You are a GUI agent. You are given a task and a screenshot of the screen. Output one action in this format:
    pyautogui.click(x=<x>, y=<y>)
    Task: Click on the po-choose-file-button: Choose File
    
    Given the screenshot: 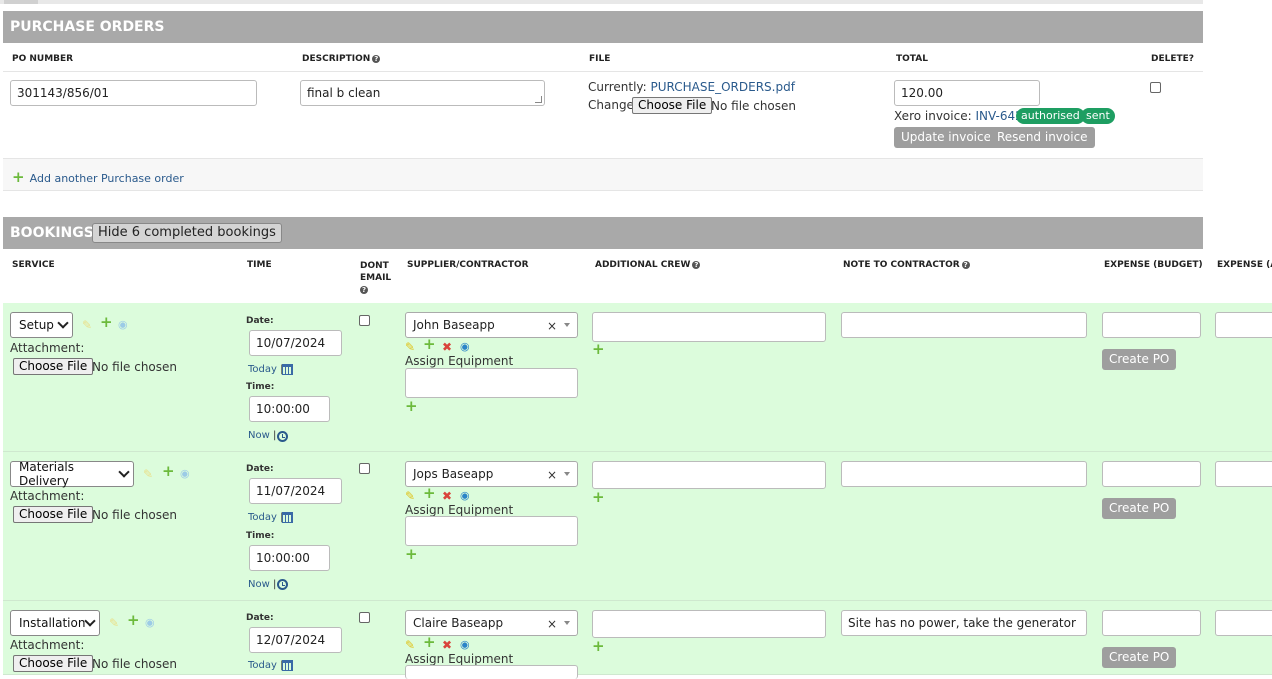 What is the action you would take?
    pyautogui.click(x=672, y=105)
    